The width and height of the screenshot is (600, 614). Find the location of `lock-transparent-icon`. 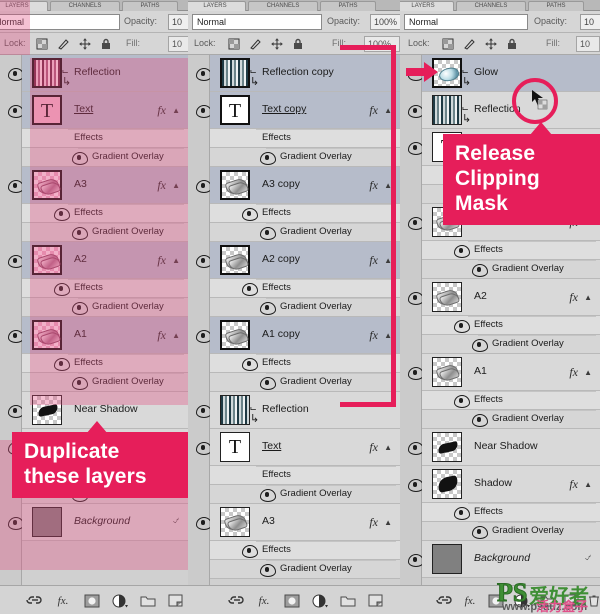

lock-transparent-icon is located at coordinates (42, 46).